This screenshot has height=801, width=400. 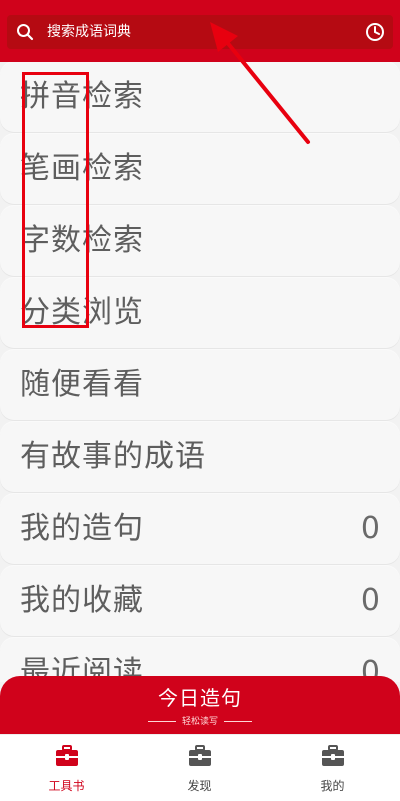 I want to click on today-subtitle: 轻松读写, so click(x=200, y=720).